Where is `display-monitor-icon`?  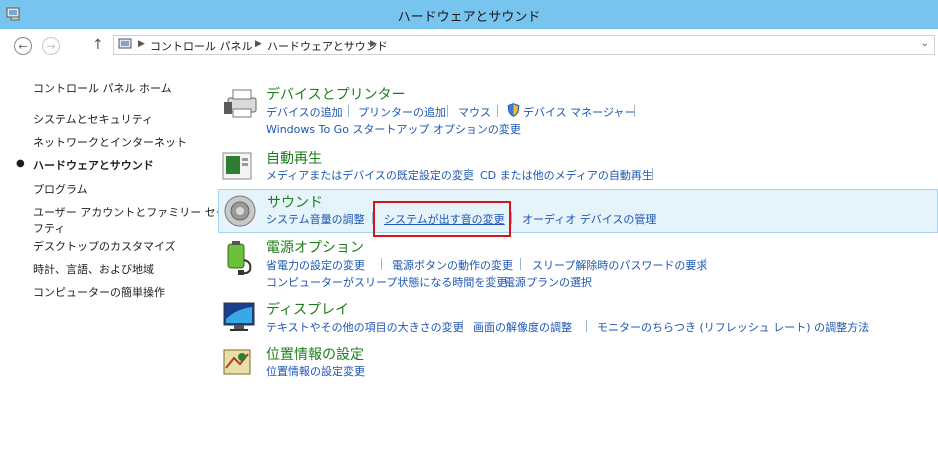 display-monitor-icon is located at coordinates (239, 316).